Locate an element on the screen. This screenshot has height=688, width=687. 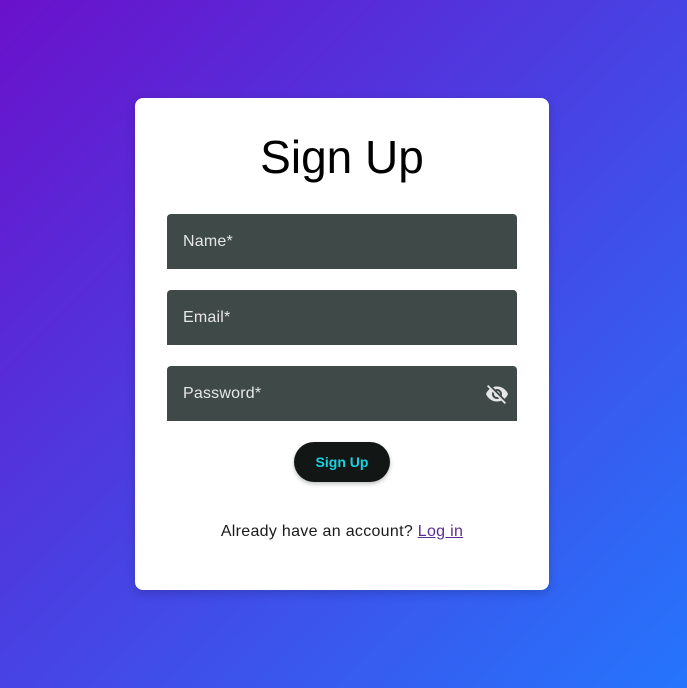
login-prompt: Already have an account? Log in is located at coordinates (342, 532).